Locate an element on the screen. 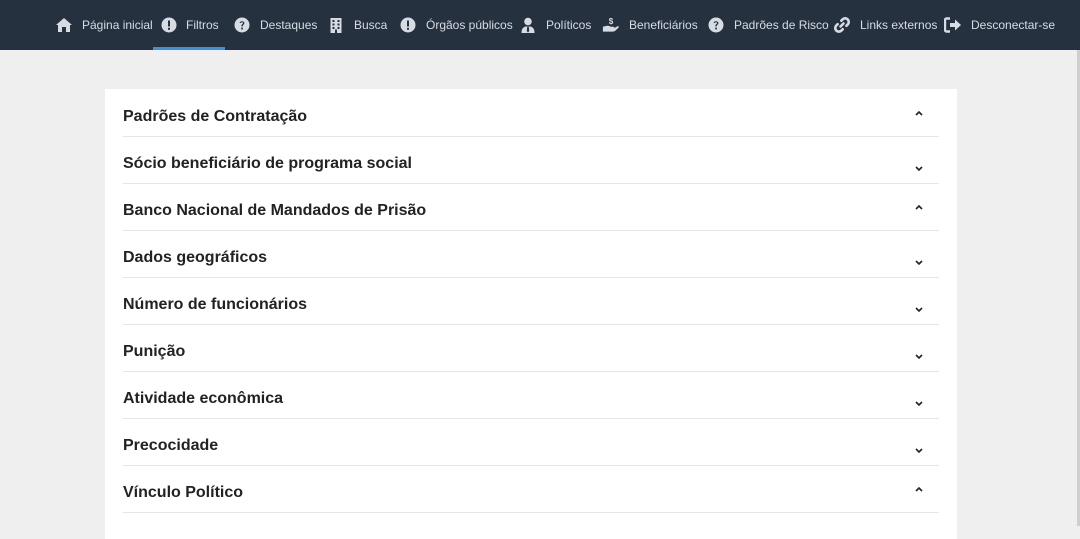 The image size is (1080, 539). nav-item-label: Órgãos públicos is located at coordinates (469, 25).